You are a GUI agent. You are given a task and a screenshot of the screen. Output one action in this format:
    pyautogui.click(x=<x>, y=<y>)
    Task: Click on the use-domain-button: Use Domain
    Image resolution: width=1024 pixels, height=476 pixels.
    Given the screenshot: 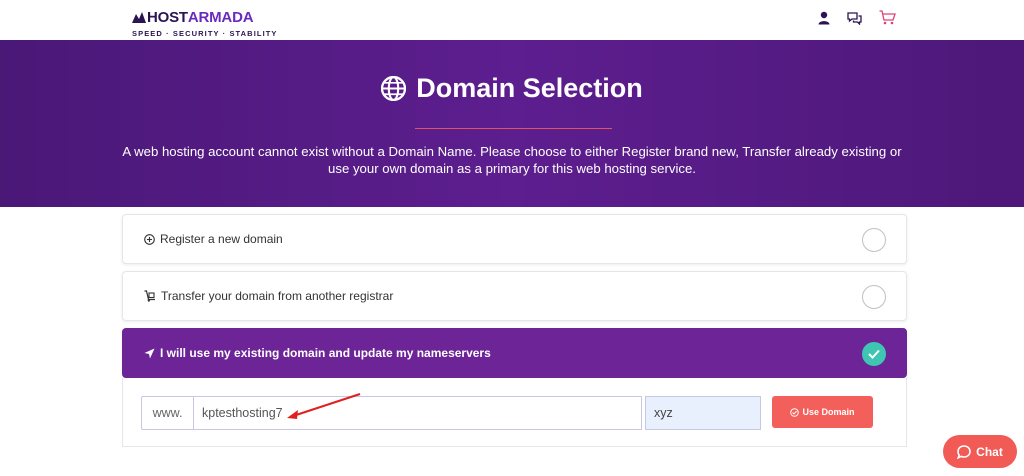 What is the action you would take?
    pyautogui.click(x=822, y=412)
    